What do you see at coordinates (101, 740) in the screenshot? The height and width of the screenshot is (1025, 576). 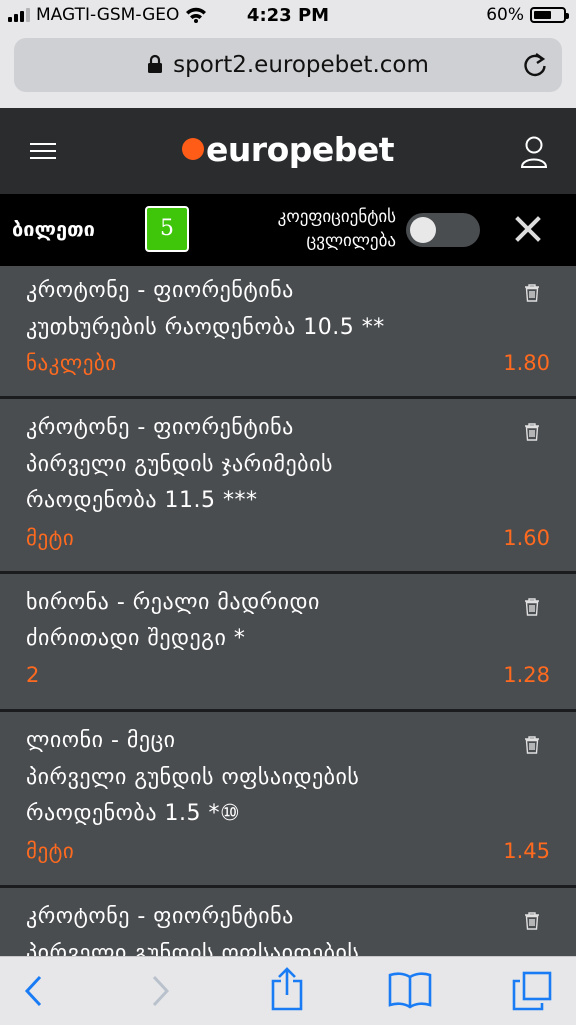 I see `bet-line: ლიონი - მეცი` at bounding box center [101, 740].